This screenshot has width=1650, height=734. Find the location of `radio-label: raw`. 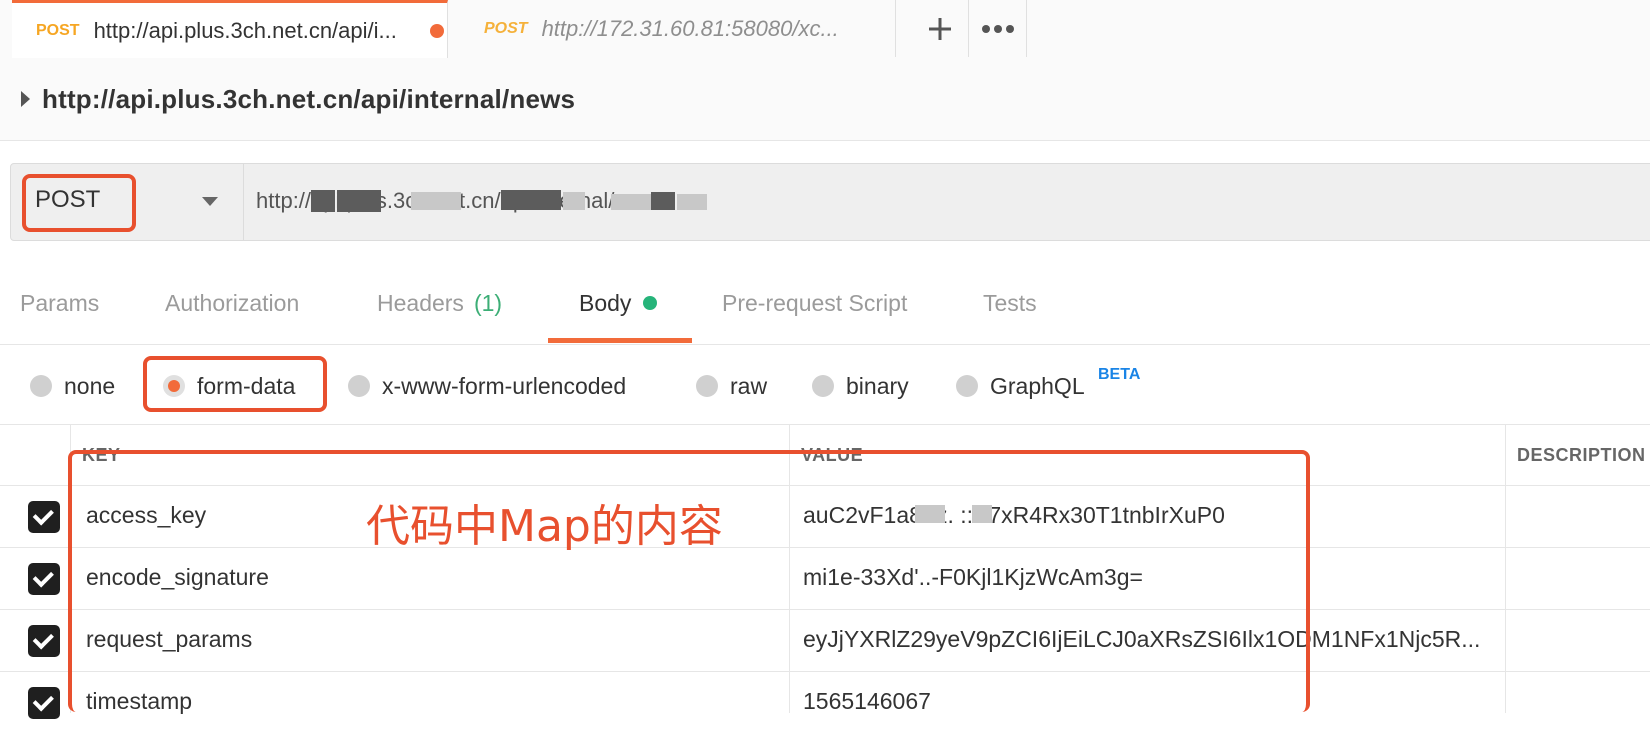

radio-label: raw is located at coordinates (749, 385).